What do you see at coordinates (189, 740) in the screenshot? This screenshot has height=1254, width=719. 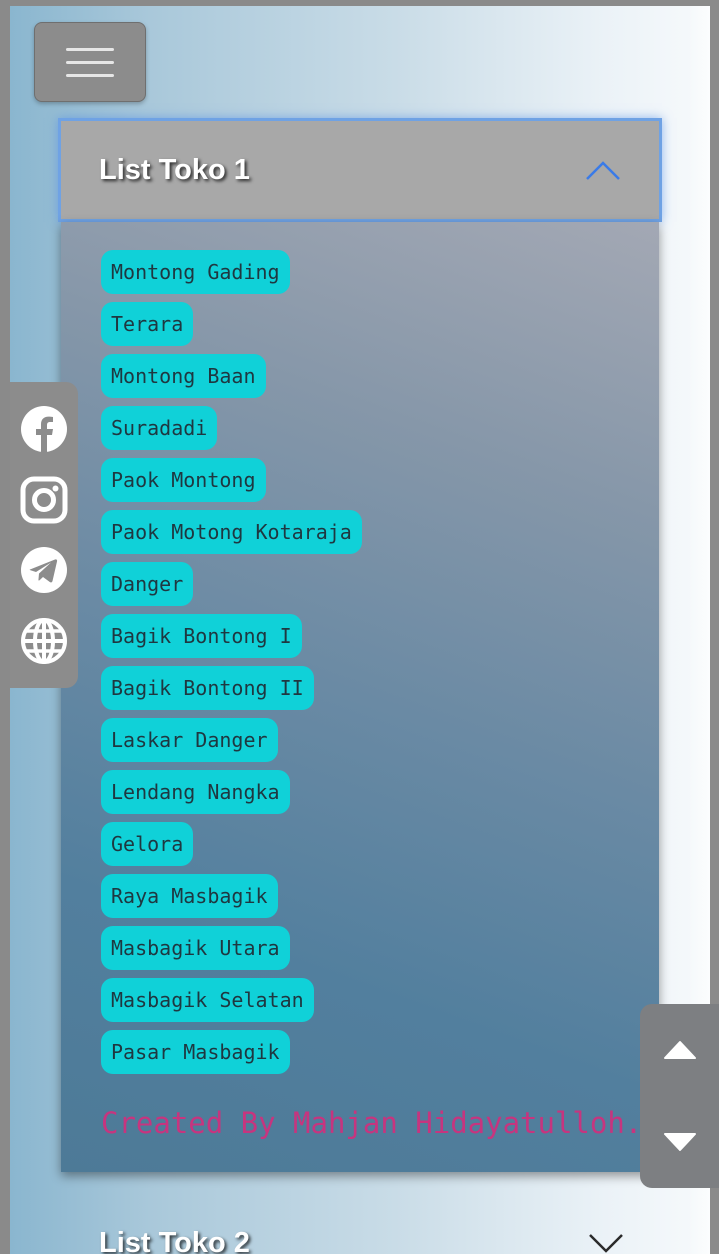 I see `store-chip: Laskar Danger` at bounding box center [189, 740].